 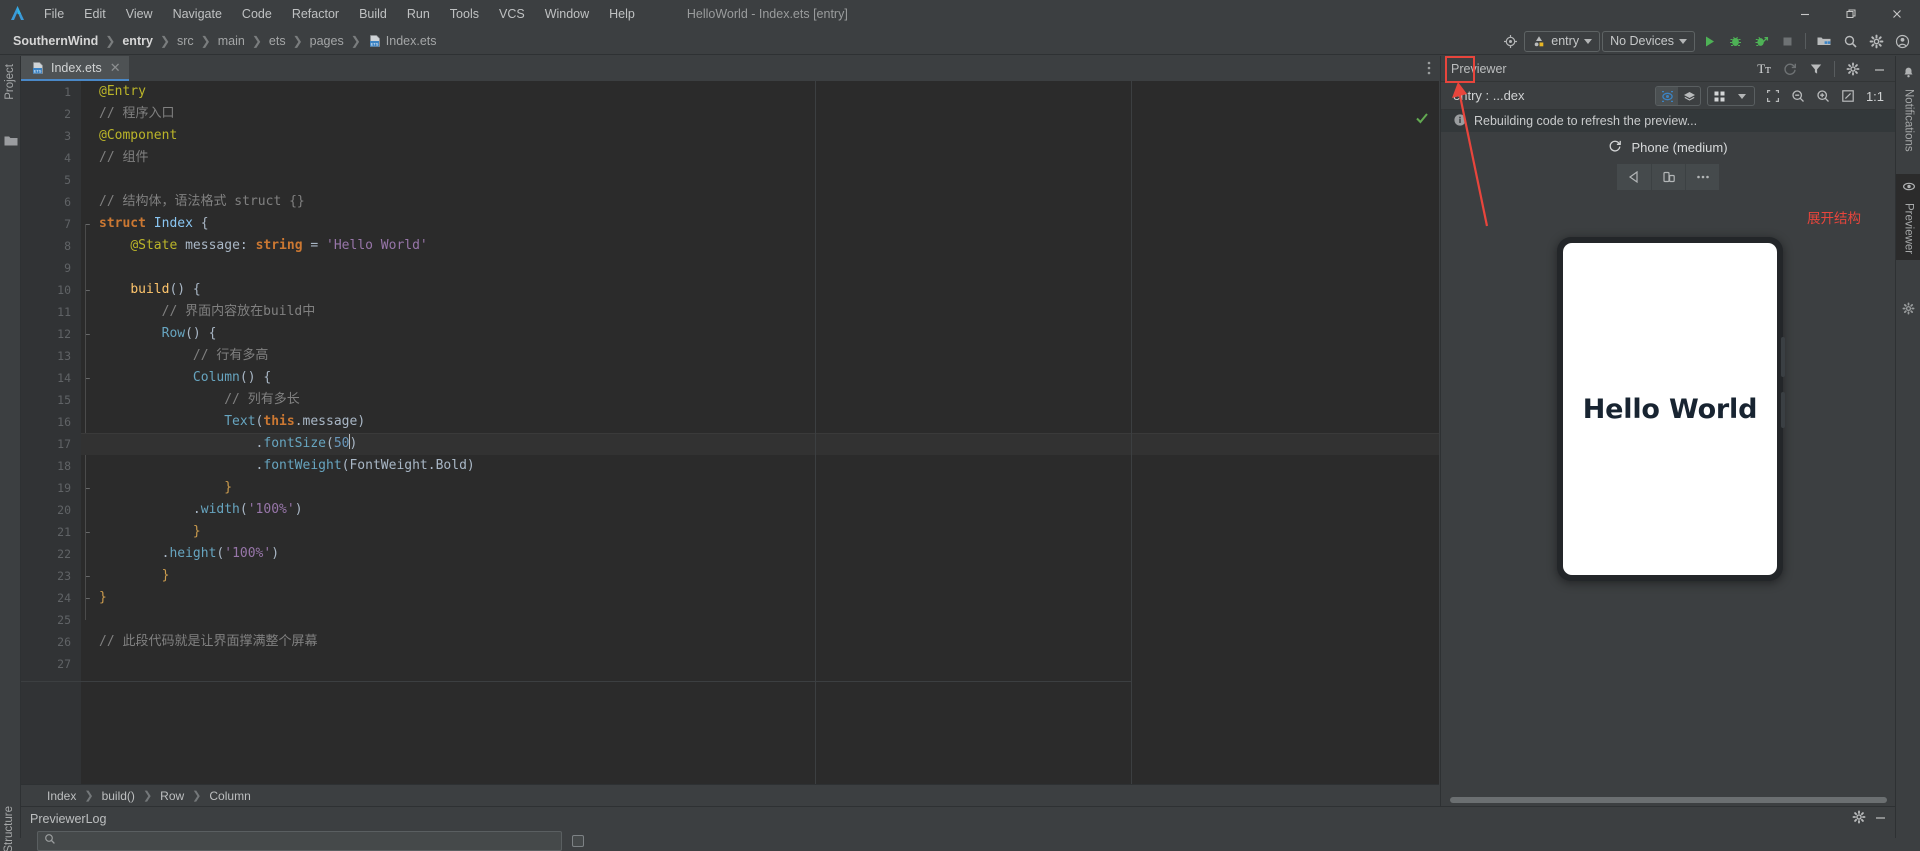 I want to click on code-line: // 此段代码就是让界面撑满整个屏幕, so click(x=760, y=642).